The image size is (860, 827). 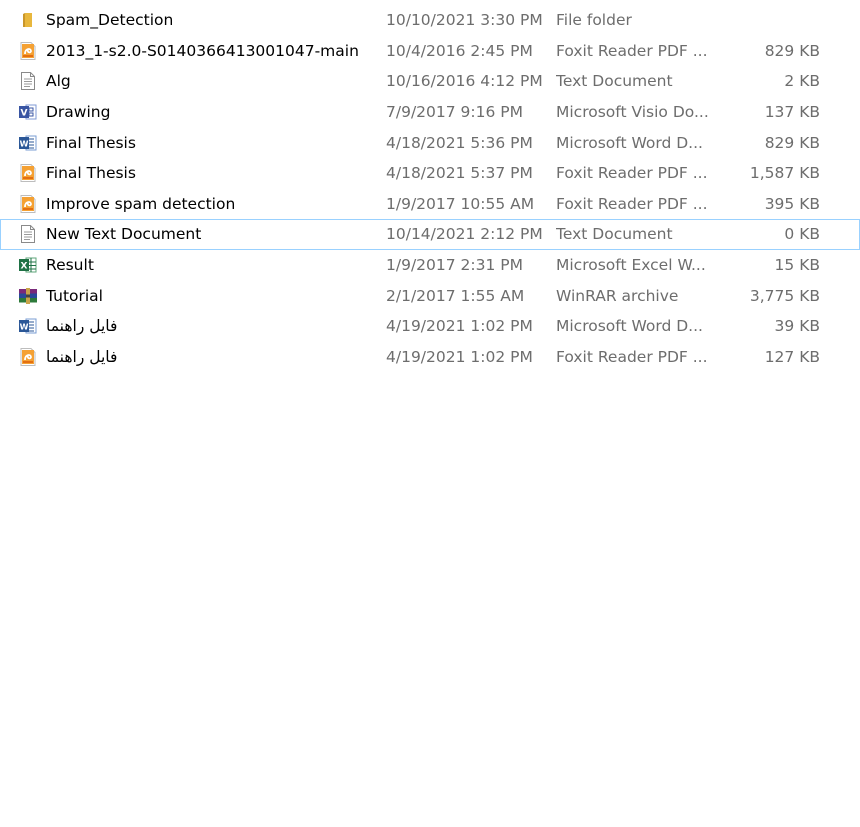 What do you see at coordinates (459, 173) in the screenshot?
I see `file-date-modified: 4/18/2021 5:37 PM` at bounding box center [459, 173].